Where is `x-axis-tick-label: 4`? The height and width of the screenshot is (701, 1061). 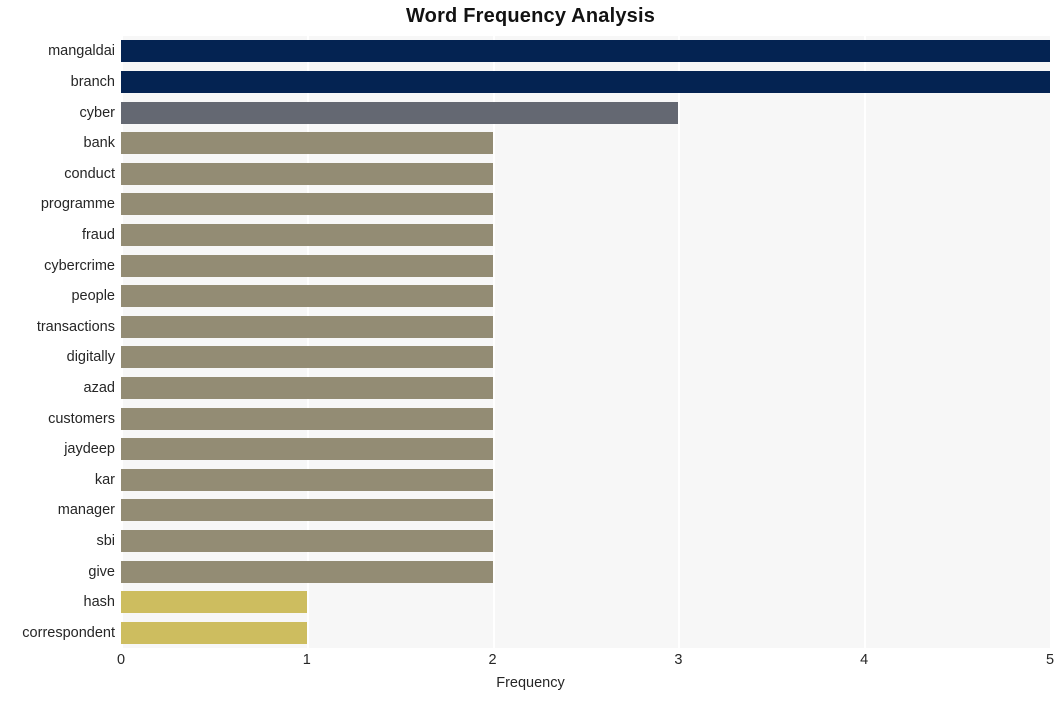
x-axis-tick-label: 4 is located at coordinates (864, 660).